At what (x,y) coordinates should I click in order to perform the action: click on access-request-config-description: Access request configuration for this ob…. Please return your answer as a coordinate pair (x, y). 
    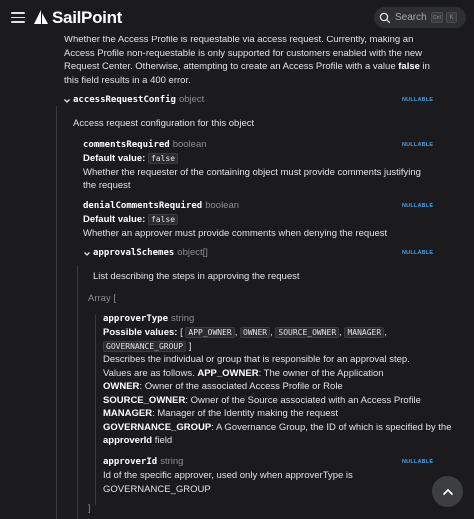
    Looking at the image, I should click on (164, 123).